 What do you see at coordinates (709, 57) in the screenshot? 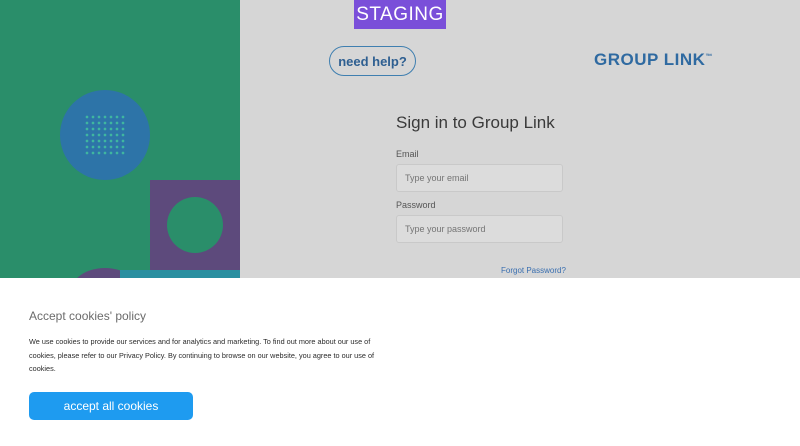
I see `logo-trademark: ™` at bounding box center [709, 57].